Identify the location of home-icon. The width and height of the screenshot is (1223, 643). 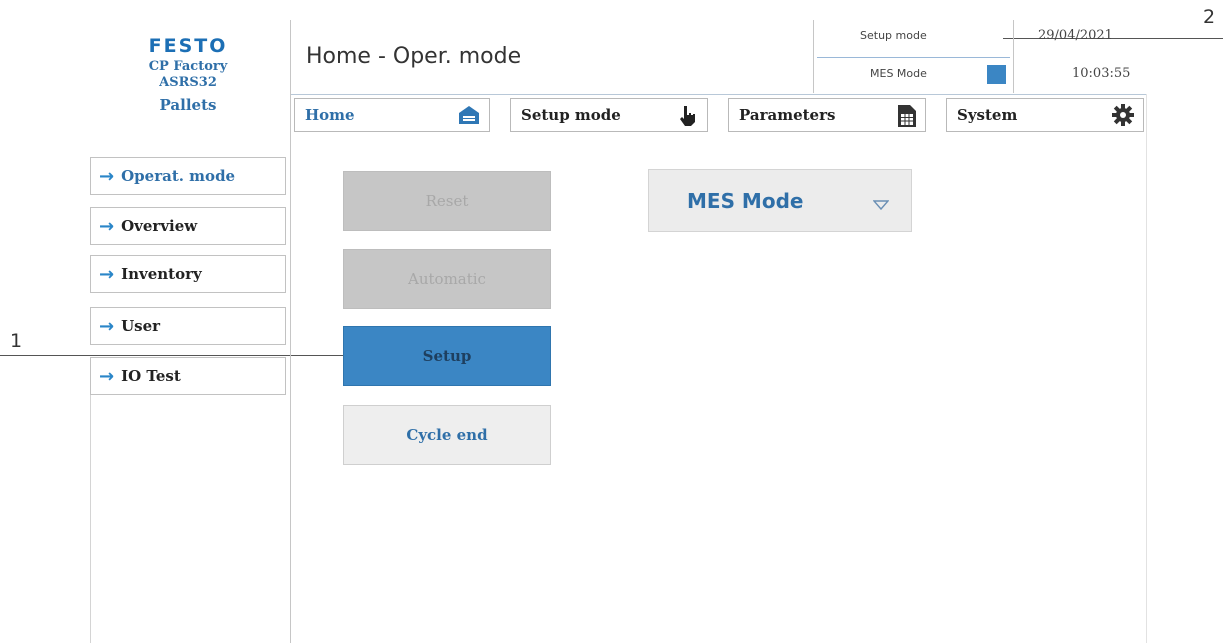
(469, 117).